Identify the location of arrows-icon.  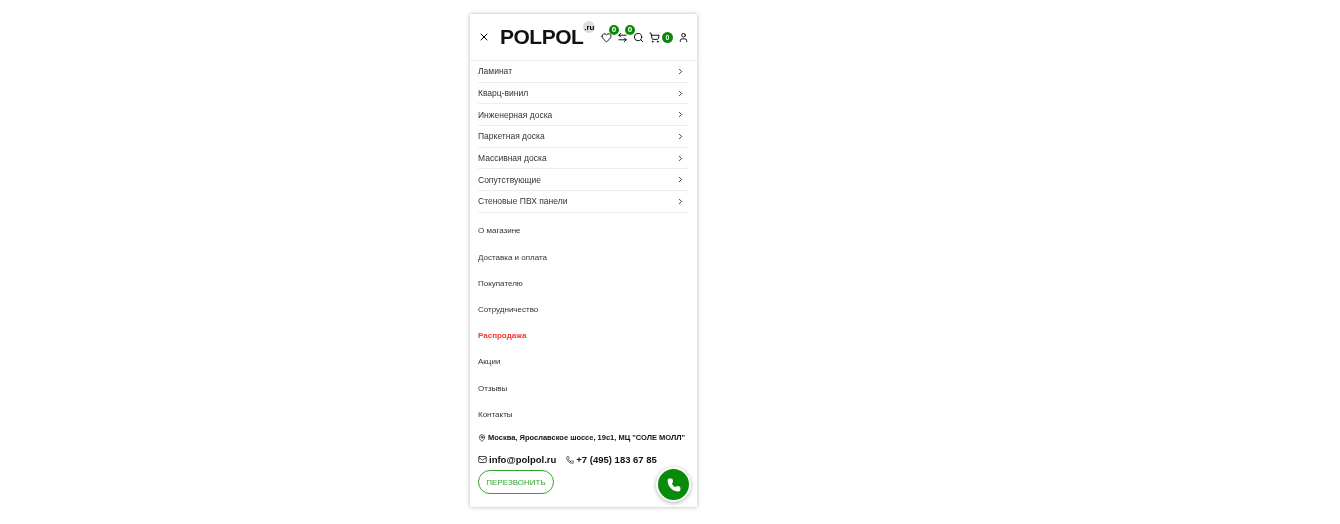
(622, 37).